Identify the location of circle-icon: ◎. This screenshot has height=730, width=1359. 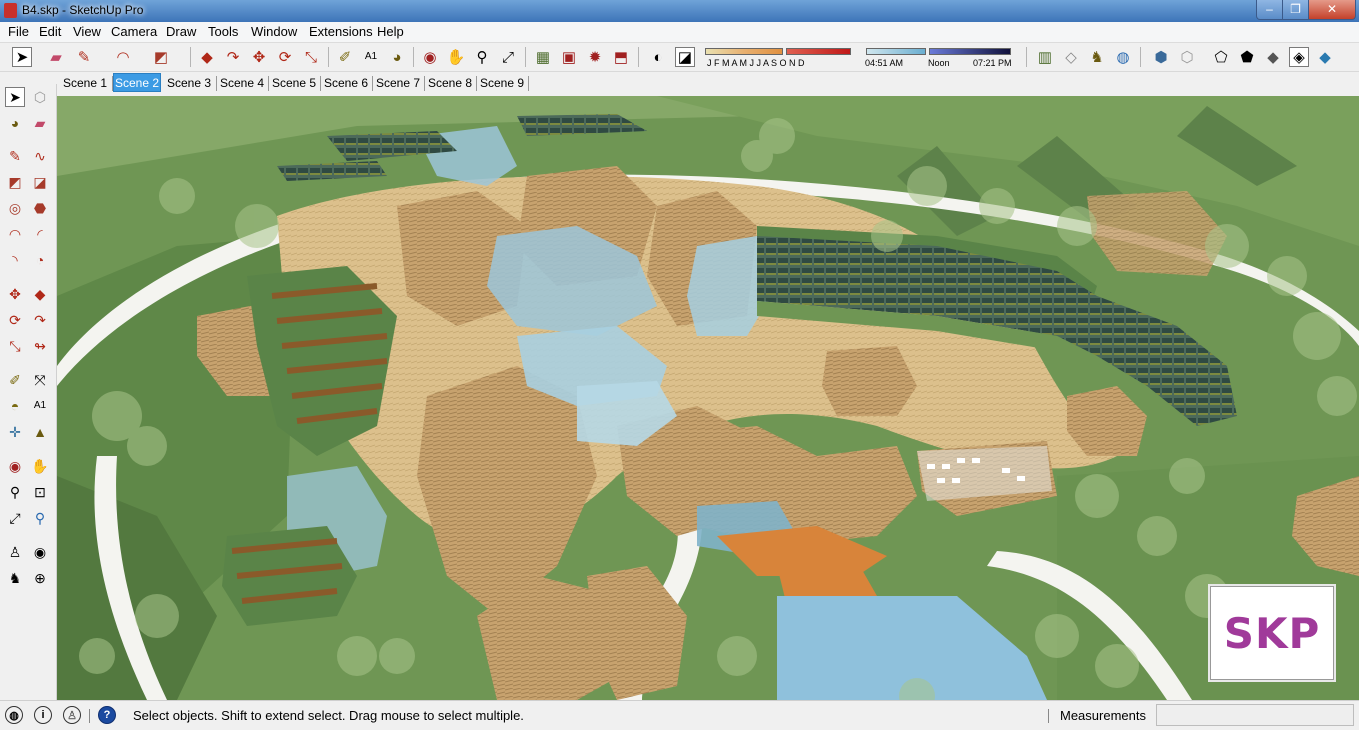
(15, 208).